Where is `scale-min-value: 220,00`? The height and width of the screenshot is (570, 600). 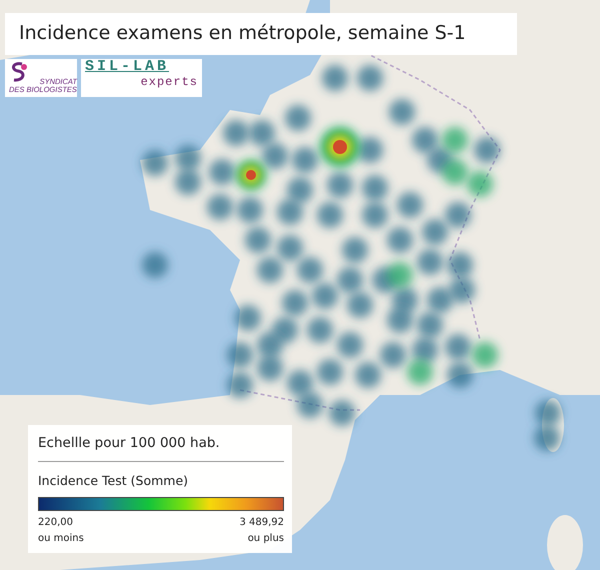 scale-min-value: 220,00 is located at coordinates (56, 523).